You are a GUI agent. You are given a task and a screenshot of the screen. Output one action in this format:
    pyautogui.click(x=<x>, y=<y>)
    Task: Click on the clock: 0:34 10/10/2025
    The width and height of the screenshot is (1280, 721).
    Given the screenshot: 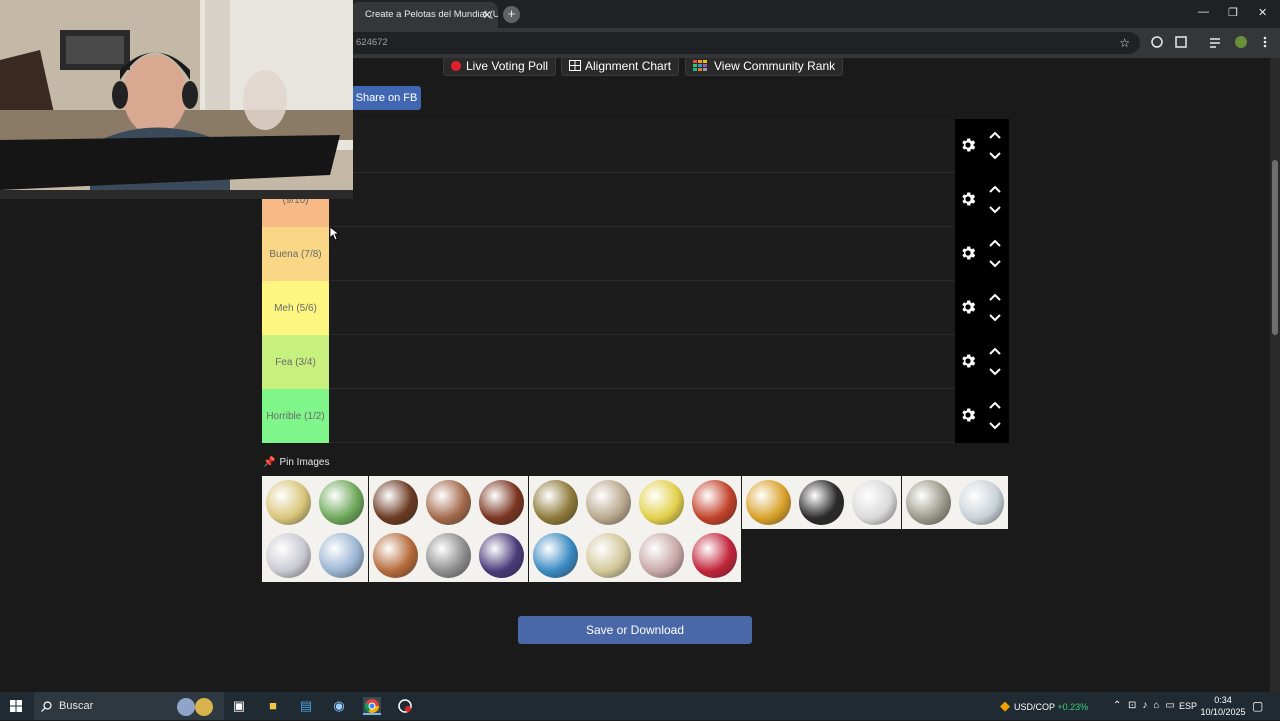 What is the action you would take?
    pyautogui.click(x=1223, y=705)
    